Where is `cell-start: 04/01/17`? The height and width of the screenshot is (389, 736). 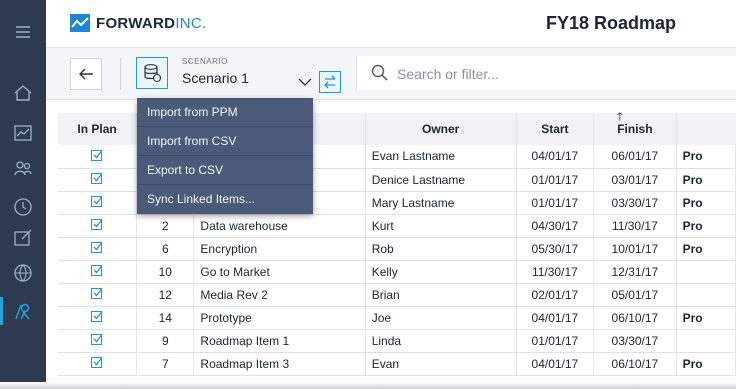 cell-start: 04/01/17 is located at coordinates (555, 364).